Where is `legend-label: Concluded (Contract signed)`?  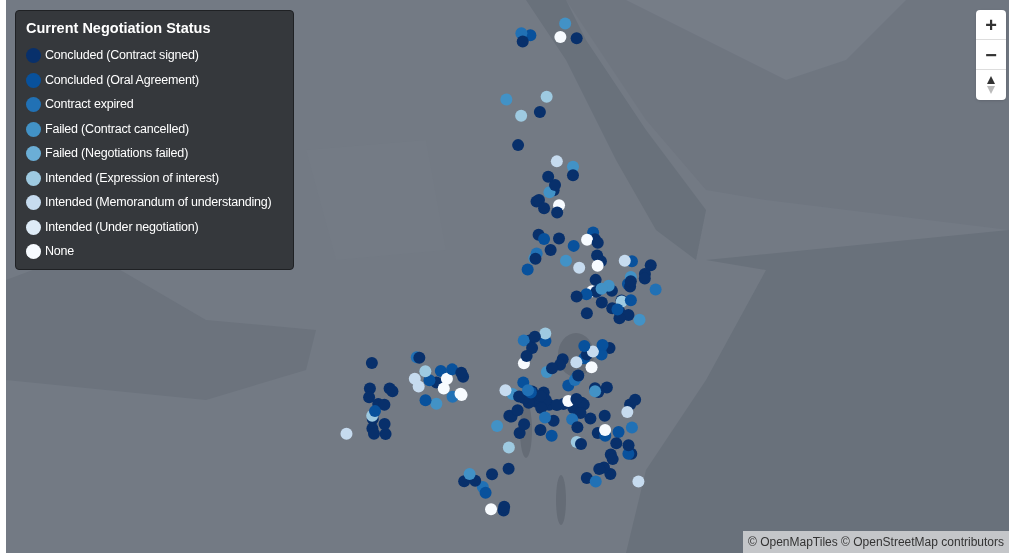 legend-label: Concluded (Contract signed) is located at coordinates (122, 56).